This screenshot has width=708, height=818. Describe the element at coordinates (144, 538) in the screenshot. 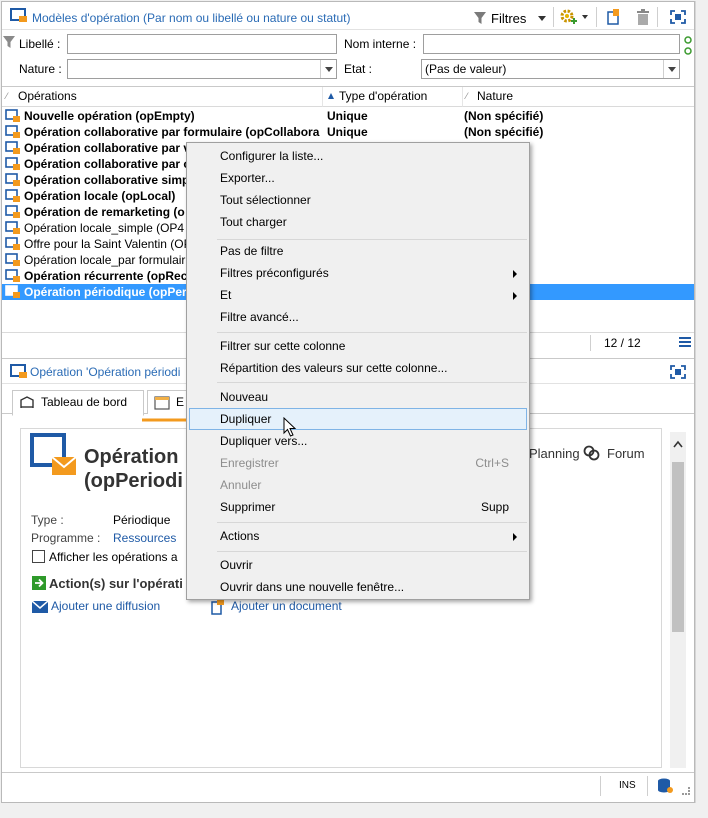

I see `programme-link: Ressources` at that location.